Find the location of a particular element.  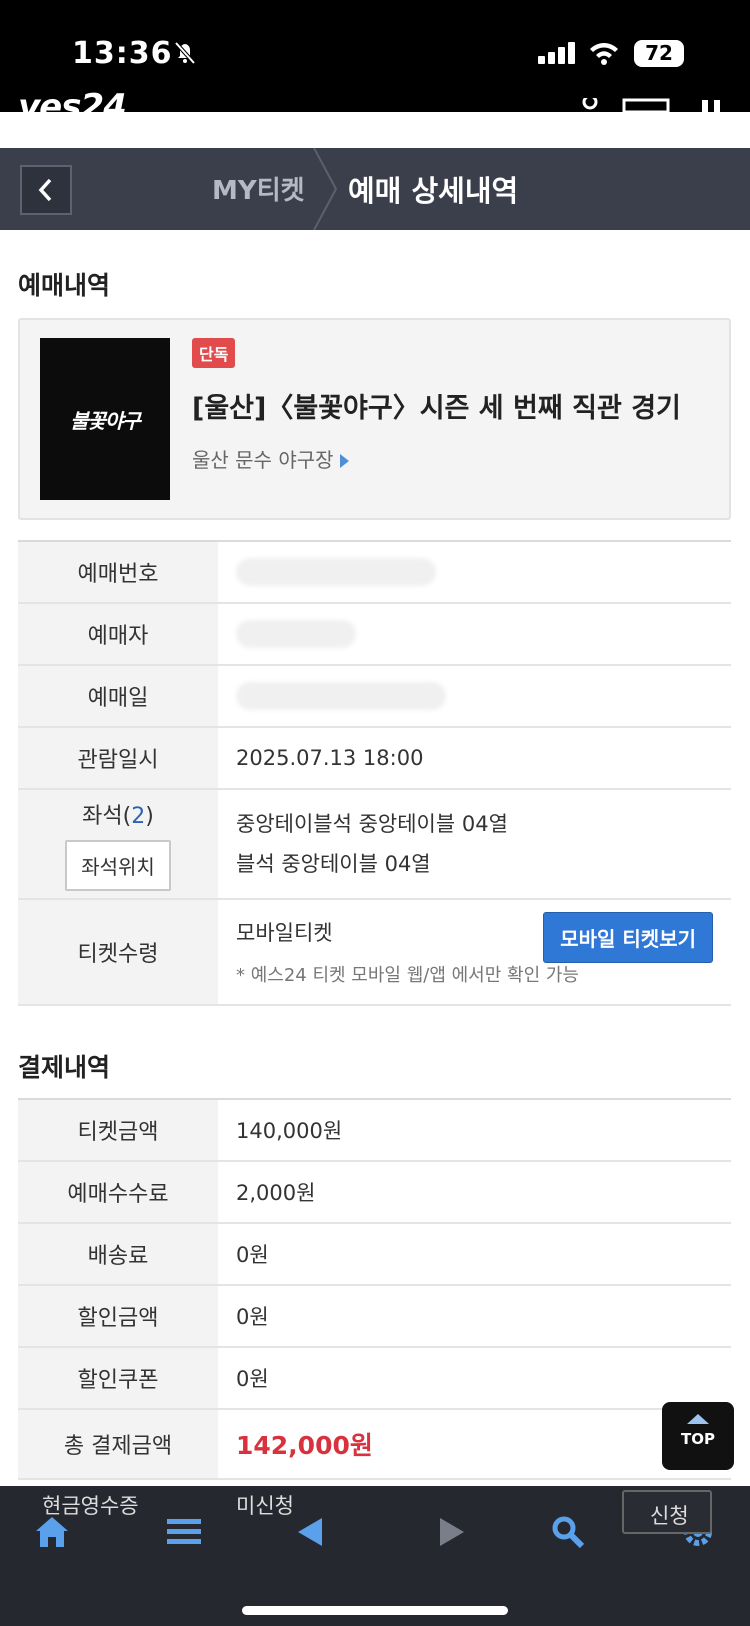

search-icon is located at coordinates (568, 1532).